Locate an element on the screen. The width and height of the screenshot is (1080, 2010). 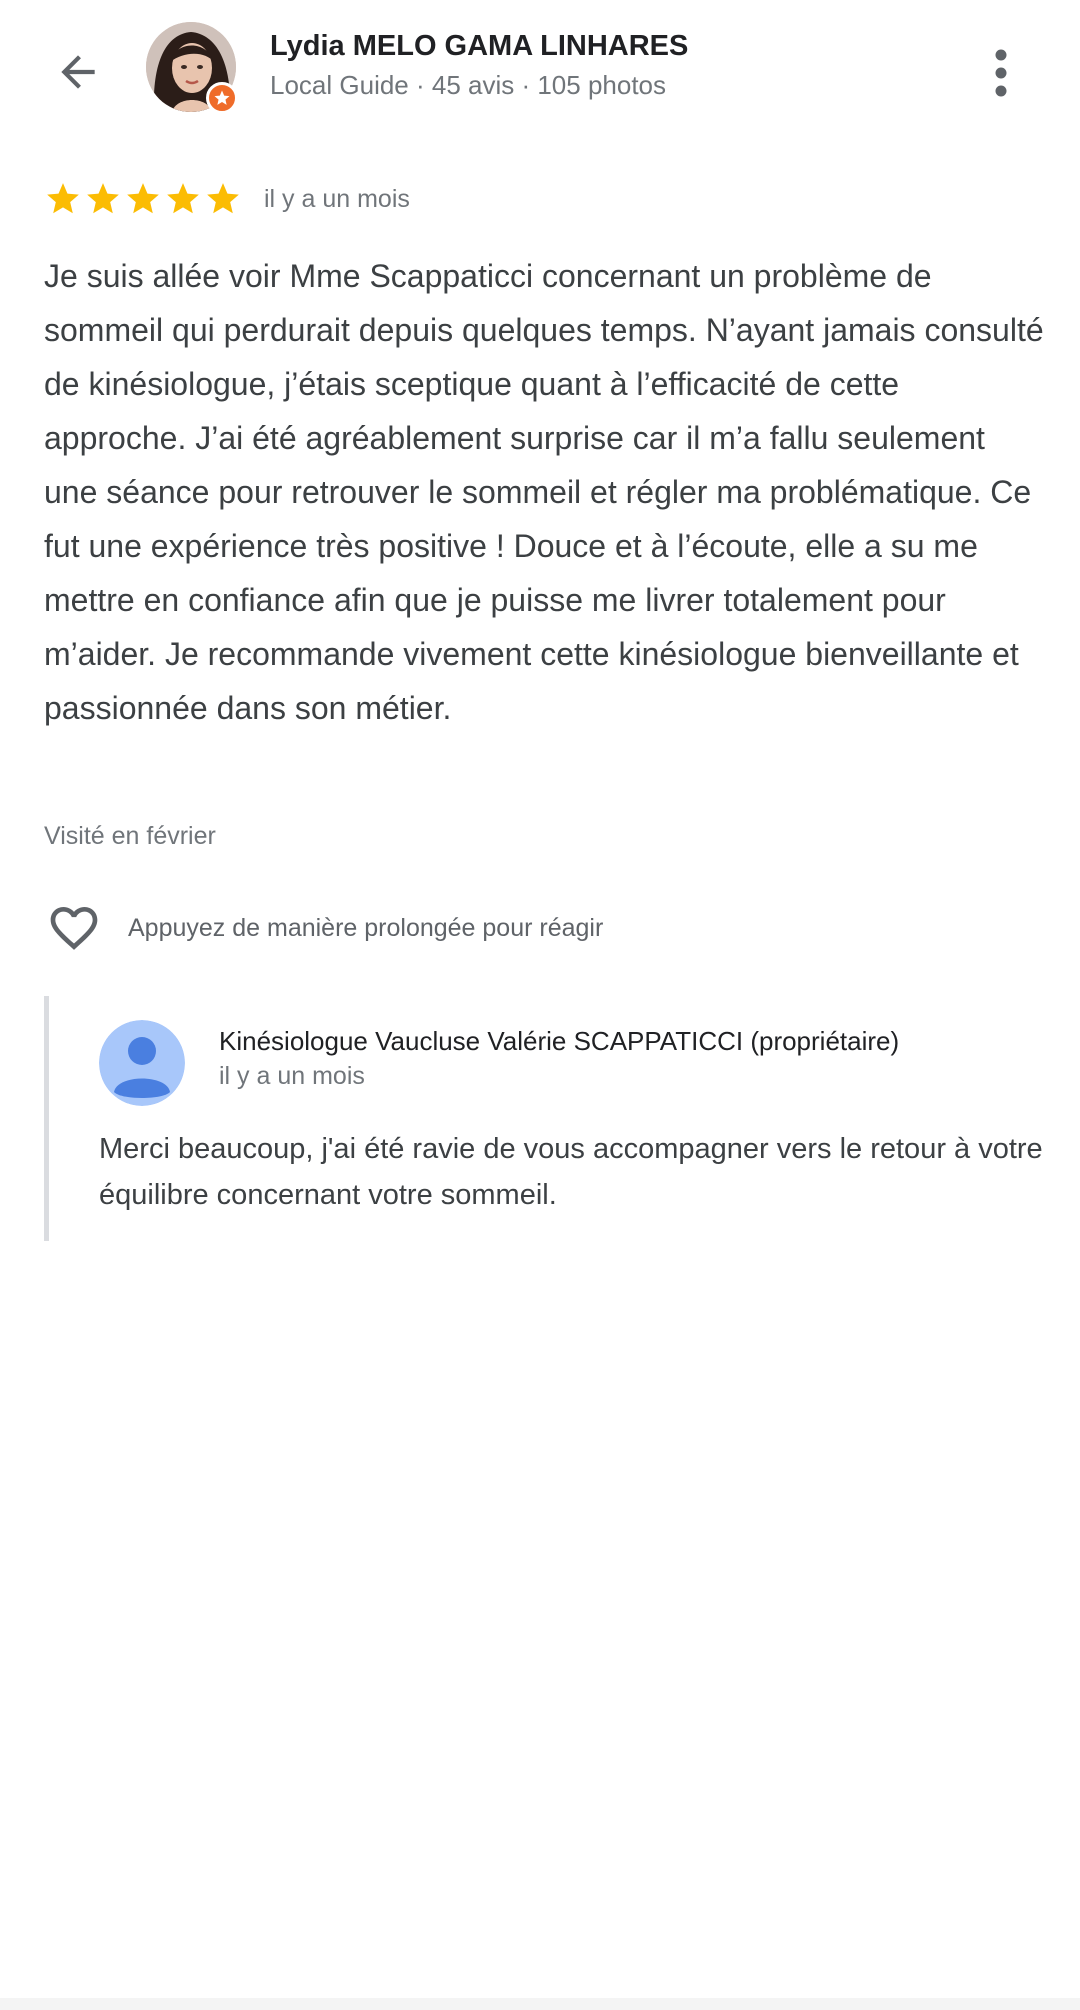
heart-outline-icon is located at coordinates (74, 928).